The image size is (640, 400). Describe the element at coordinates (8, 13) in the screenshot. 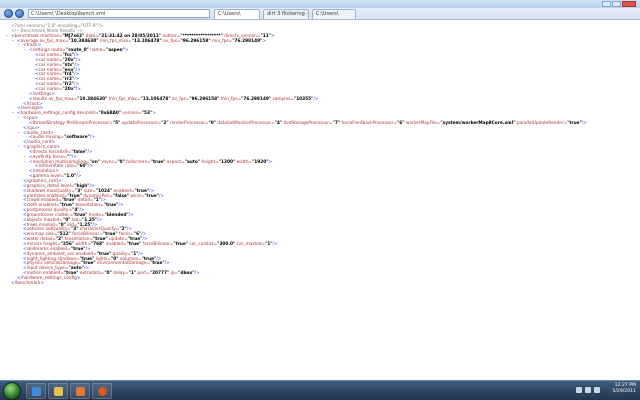

I see `back-arrow-icon` at that location.